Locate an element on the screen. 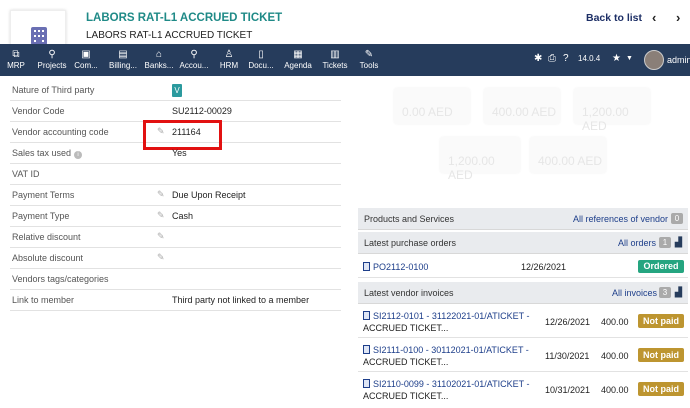 The image size is (690, 408). chevron-right-icon: › is located at coordinates (678, 17).